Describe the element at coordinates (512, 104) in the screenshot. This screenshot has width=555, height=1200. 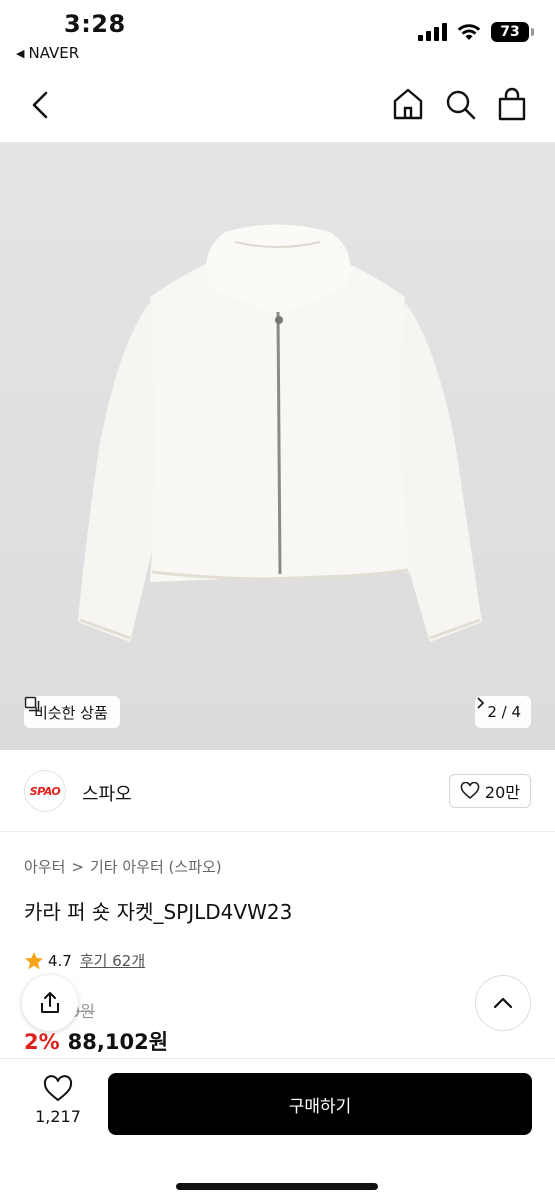
I see `shopping-bag-icon` at that location.